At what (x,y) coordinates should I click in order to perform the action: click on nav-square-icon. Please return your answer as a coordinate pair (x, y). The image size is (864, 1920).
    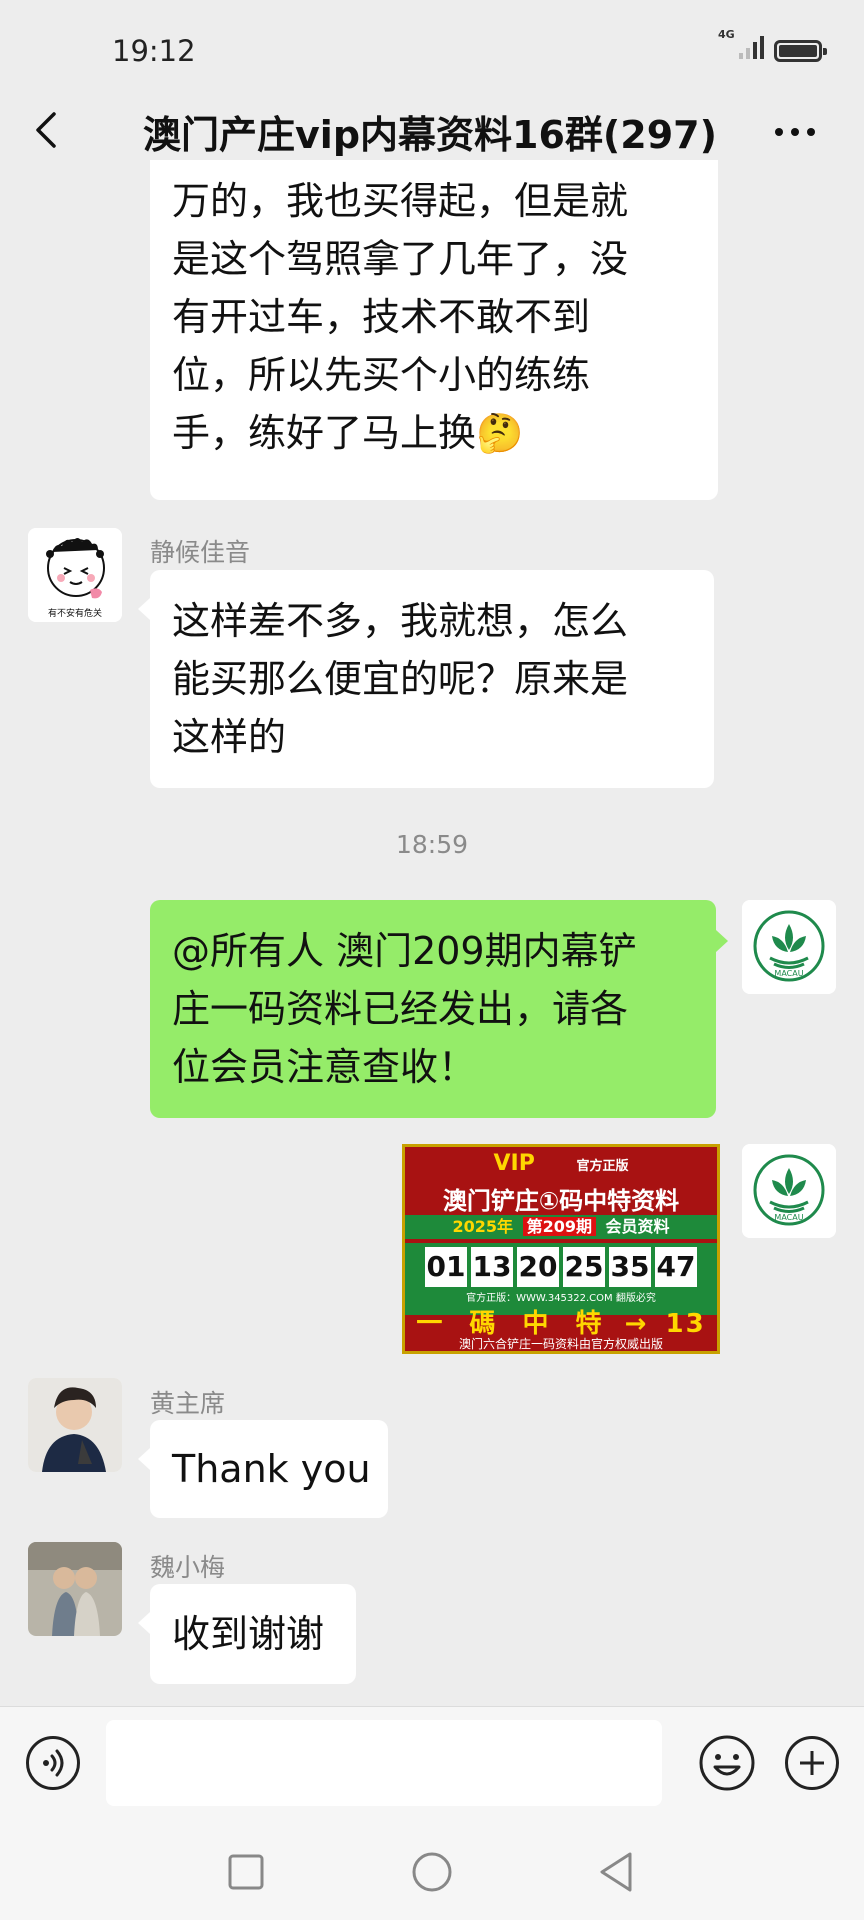
    Looking at the image, I should click on (246, 1872).